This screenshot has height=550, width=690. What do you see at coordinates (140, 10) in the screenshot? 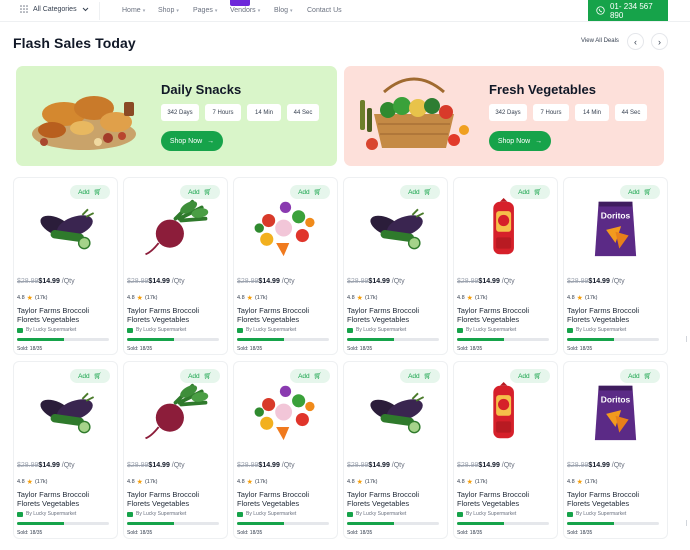
I see `nav-item-home: Home ▾` at bounding box center [140, 10].